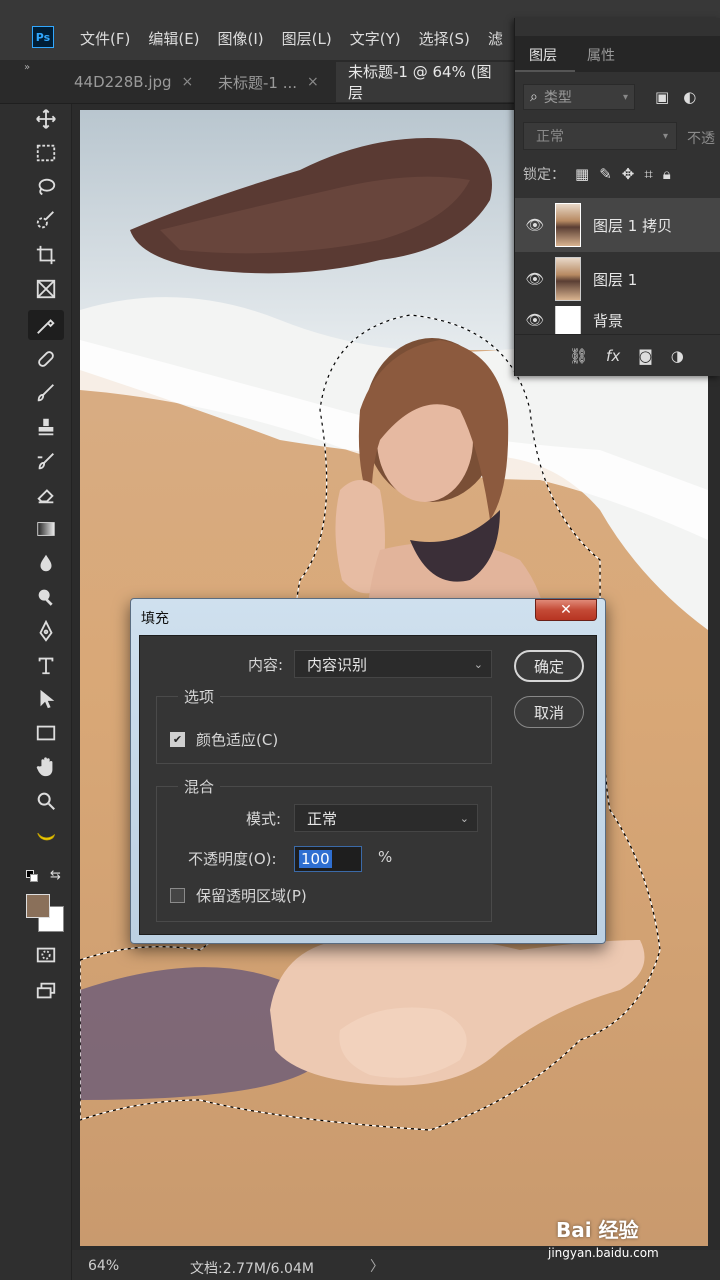  I want to click on layer-mask-icon: ◙, so click(645, 356).